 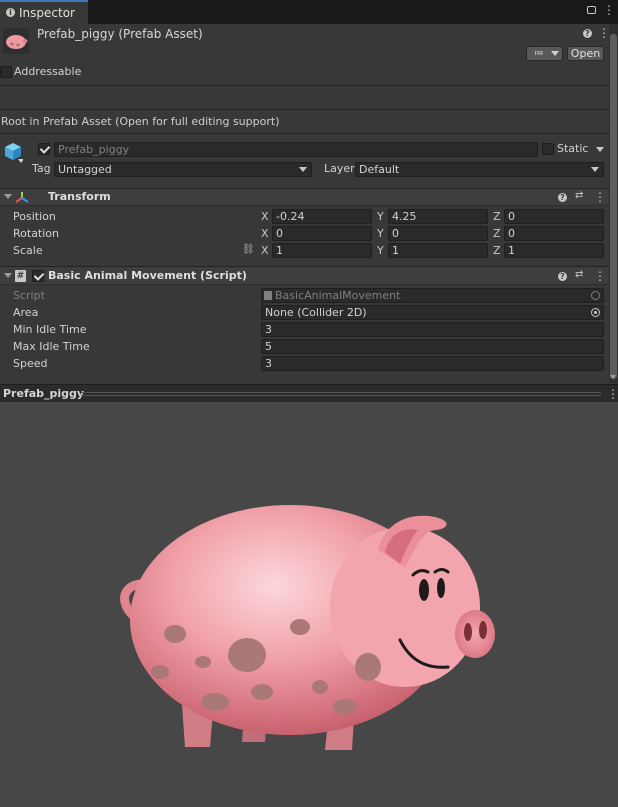 What do you see at coordinates (34, 217) in the screenshot?
I see `position-label: Position` at bounding box center [34, 217].